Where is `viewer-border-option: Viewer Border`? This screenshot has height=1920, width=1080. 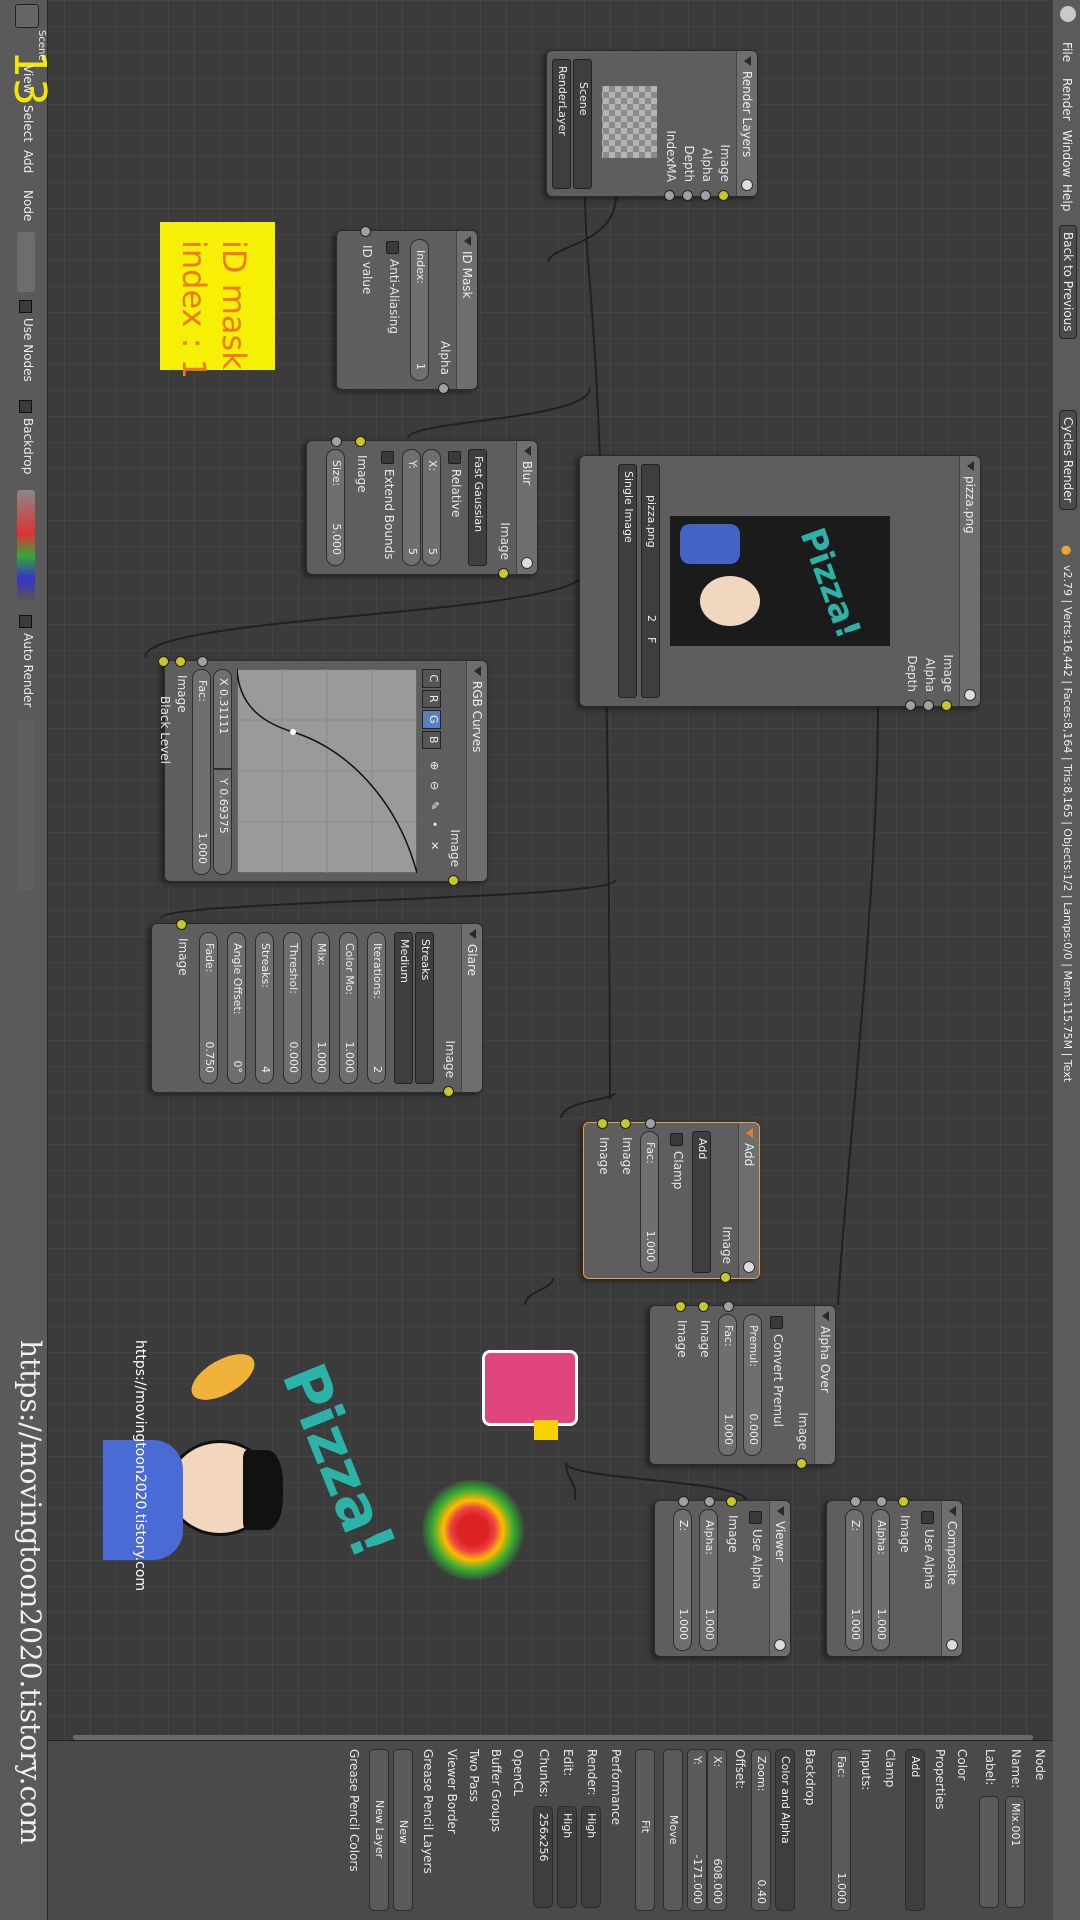
viewer-border-option: Viewer Border is located at coordinates (452, 1791).